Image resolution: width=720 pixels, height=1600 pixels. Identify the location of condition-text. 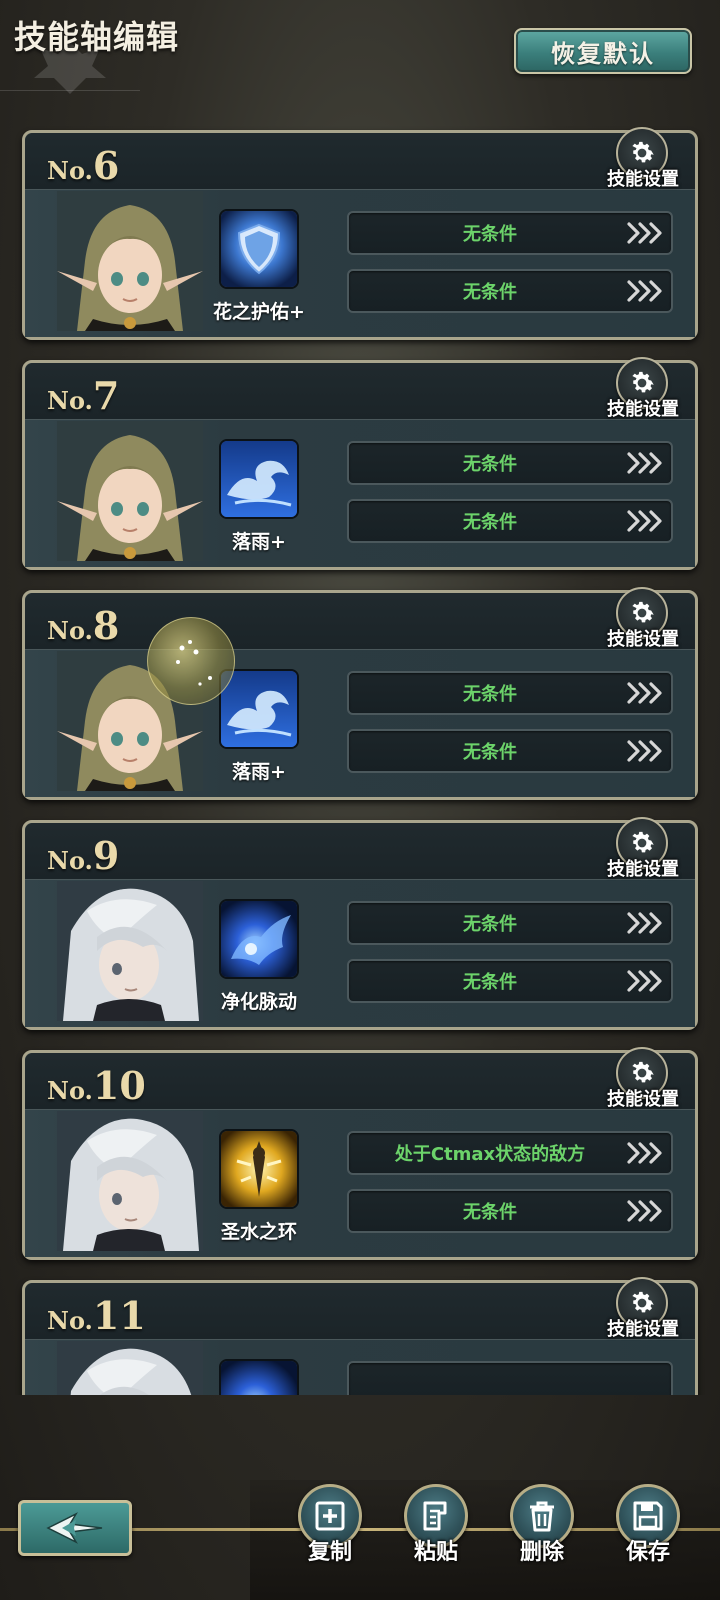
(490, 1379).